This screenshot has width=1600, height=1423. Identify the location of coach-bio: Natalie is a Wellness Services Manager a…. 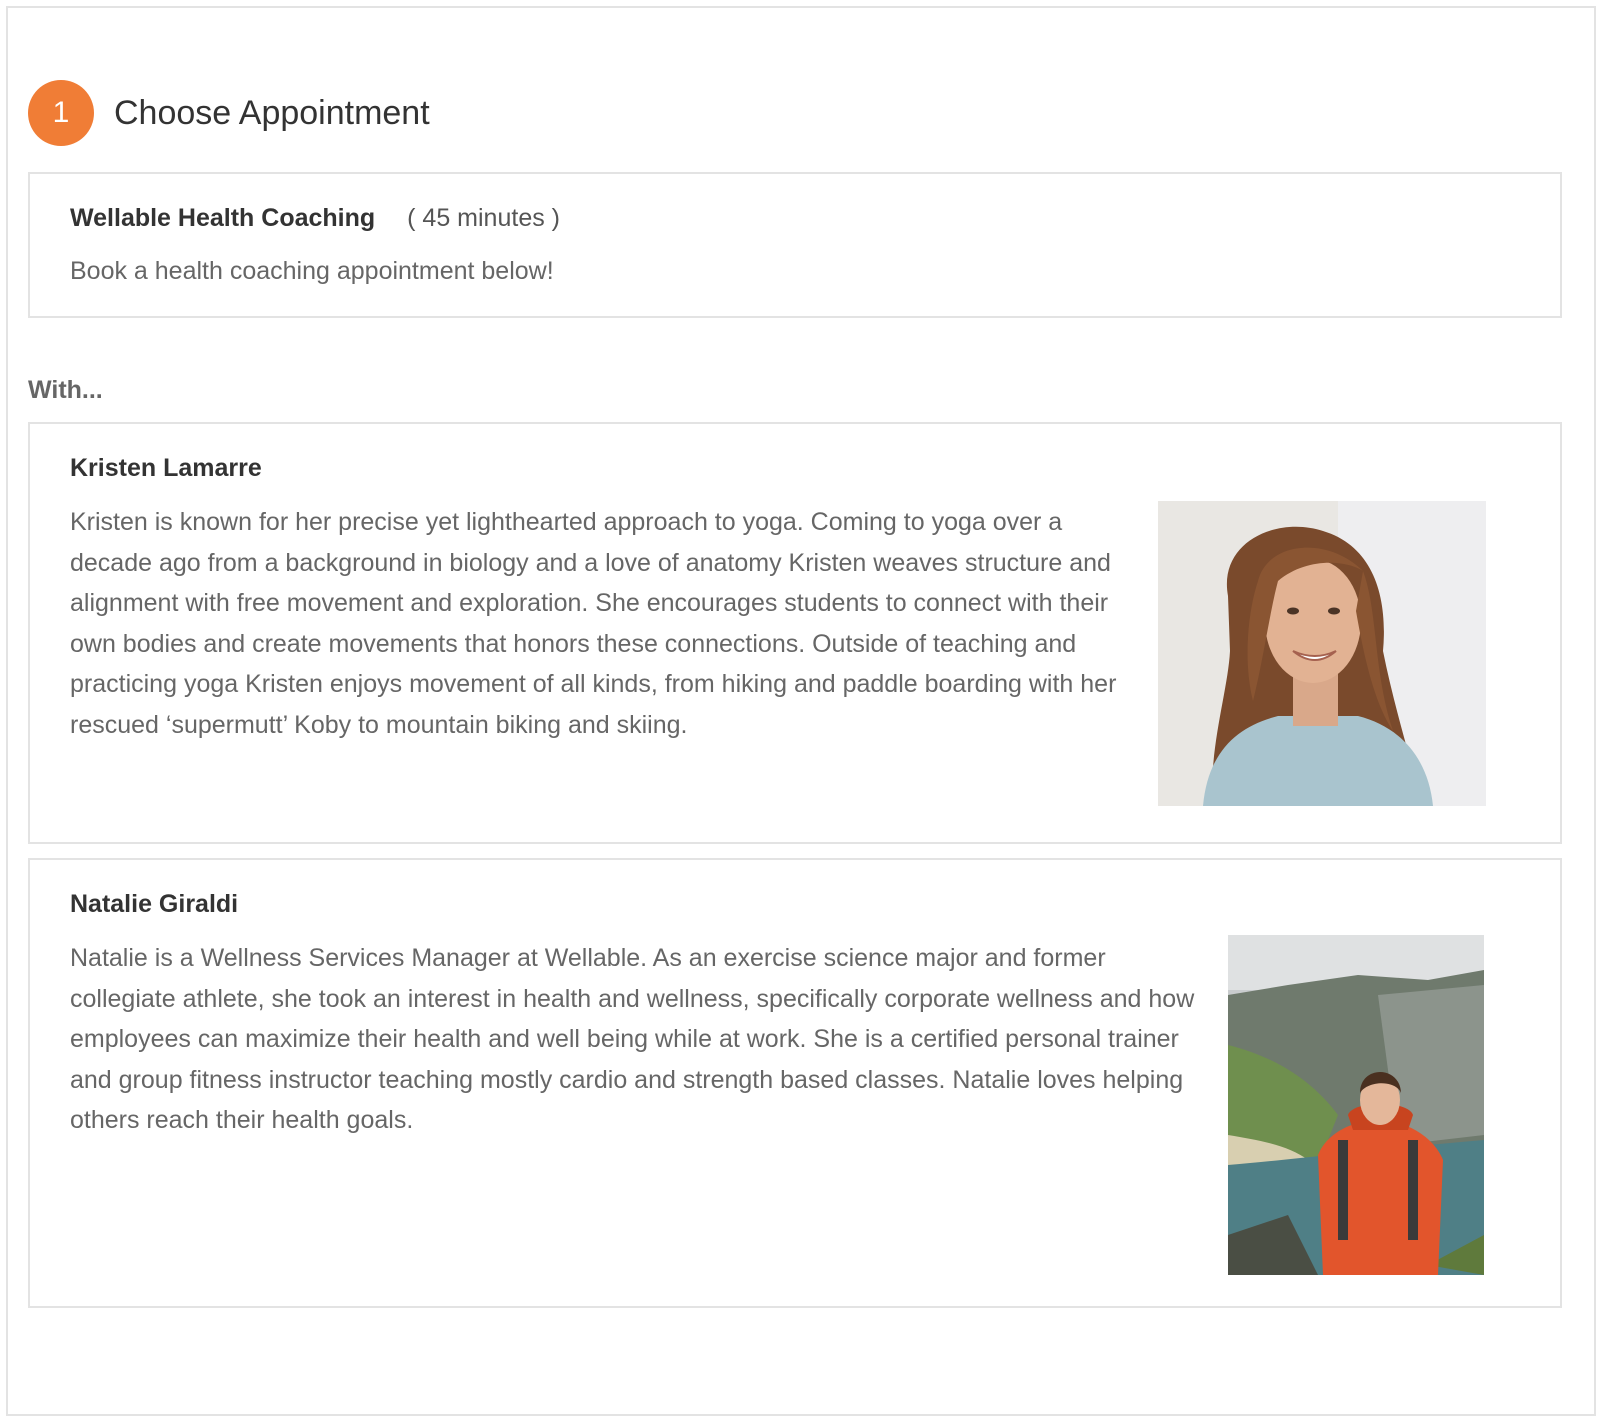
(632, 1039).